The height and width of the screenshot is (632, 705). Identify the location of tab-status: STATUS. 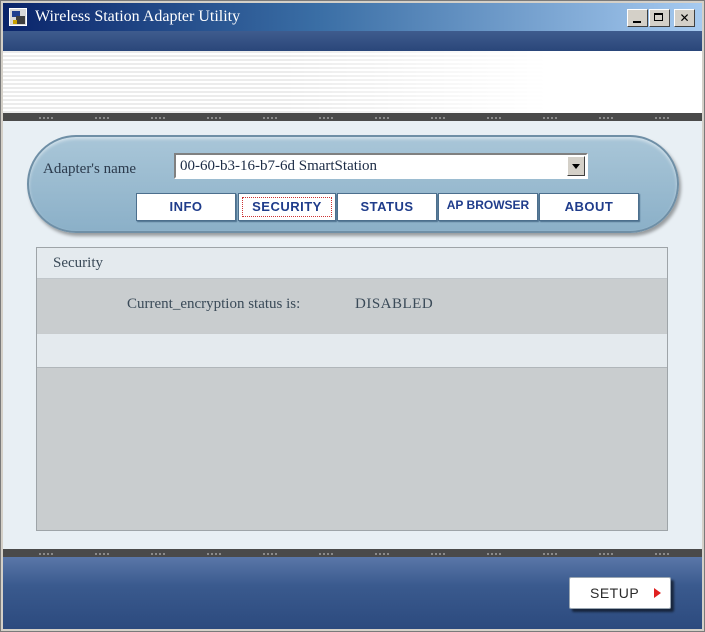
(387, 207).